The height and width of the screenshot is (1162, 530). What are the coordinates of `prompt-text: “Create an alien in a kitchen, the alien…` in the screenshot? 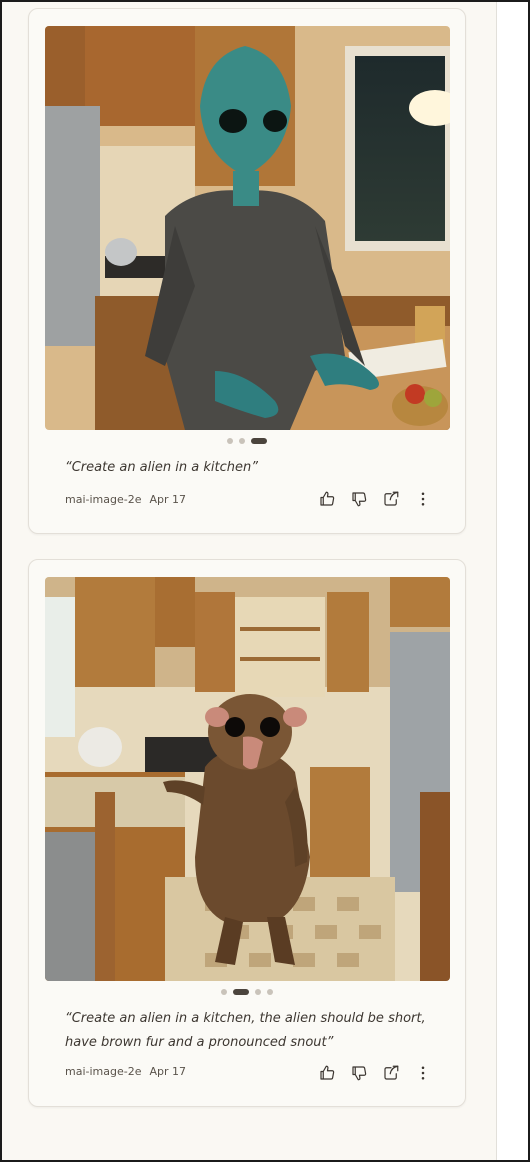 It's located at (245, 1030).